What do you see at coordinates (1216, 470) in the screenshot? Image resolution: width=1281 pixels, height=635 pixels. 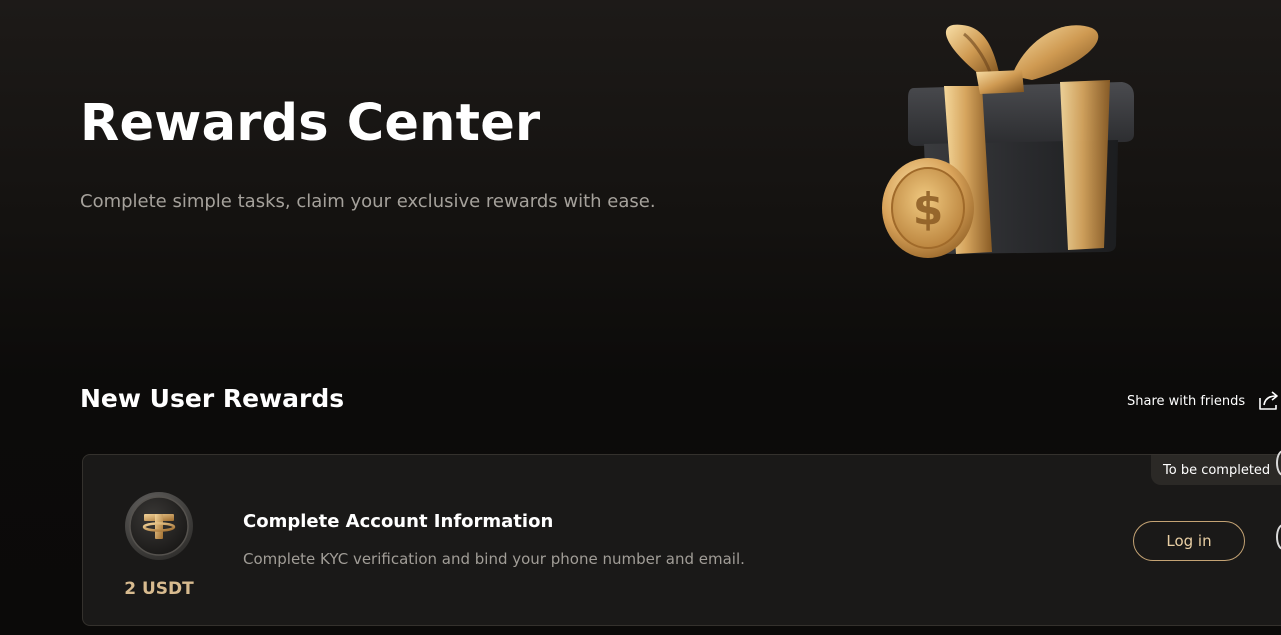 I see `status-badge: To be completed` at bounding box center [1216, 470].